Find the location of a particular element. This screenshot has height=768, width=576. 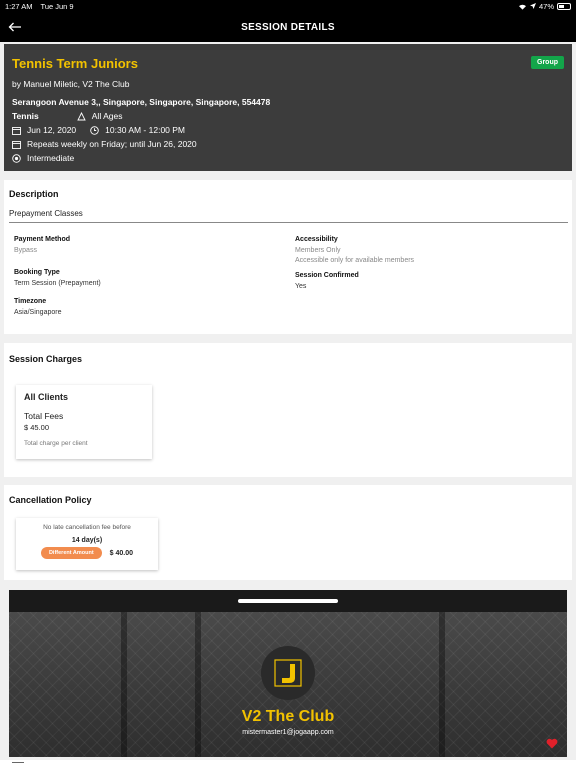

divider is located at coordinates (288, 222).